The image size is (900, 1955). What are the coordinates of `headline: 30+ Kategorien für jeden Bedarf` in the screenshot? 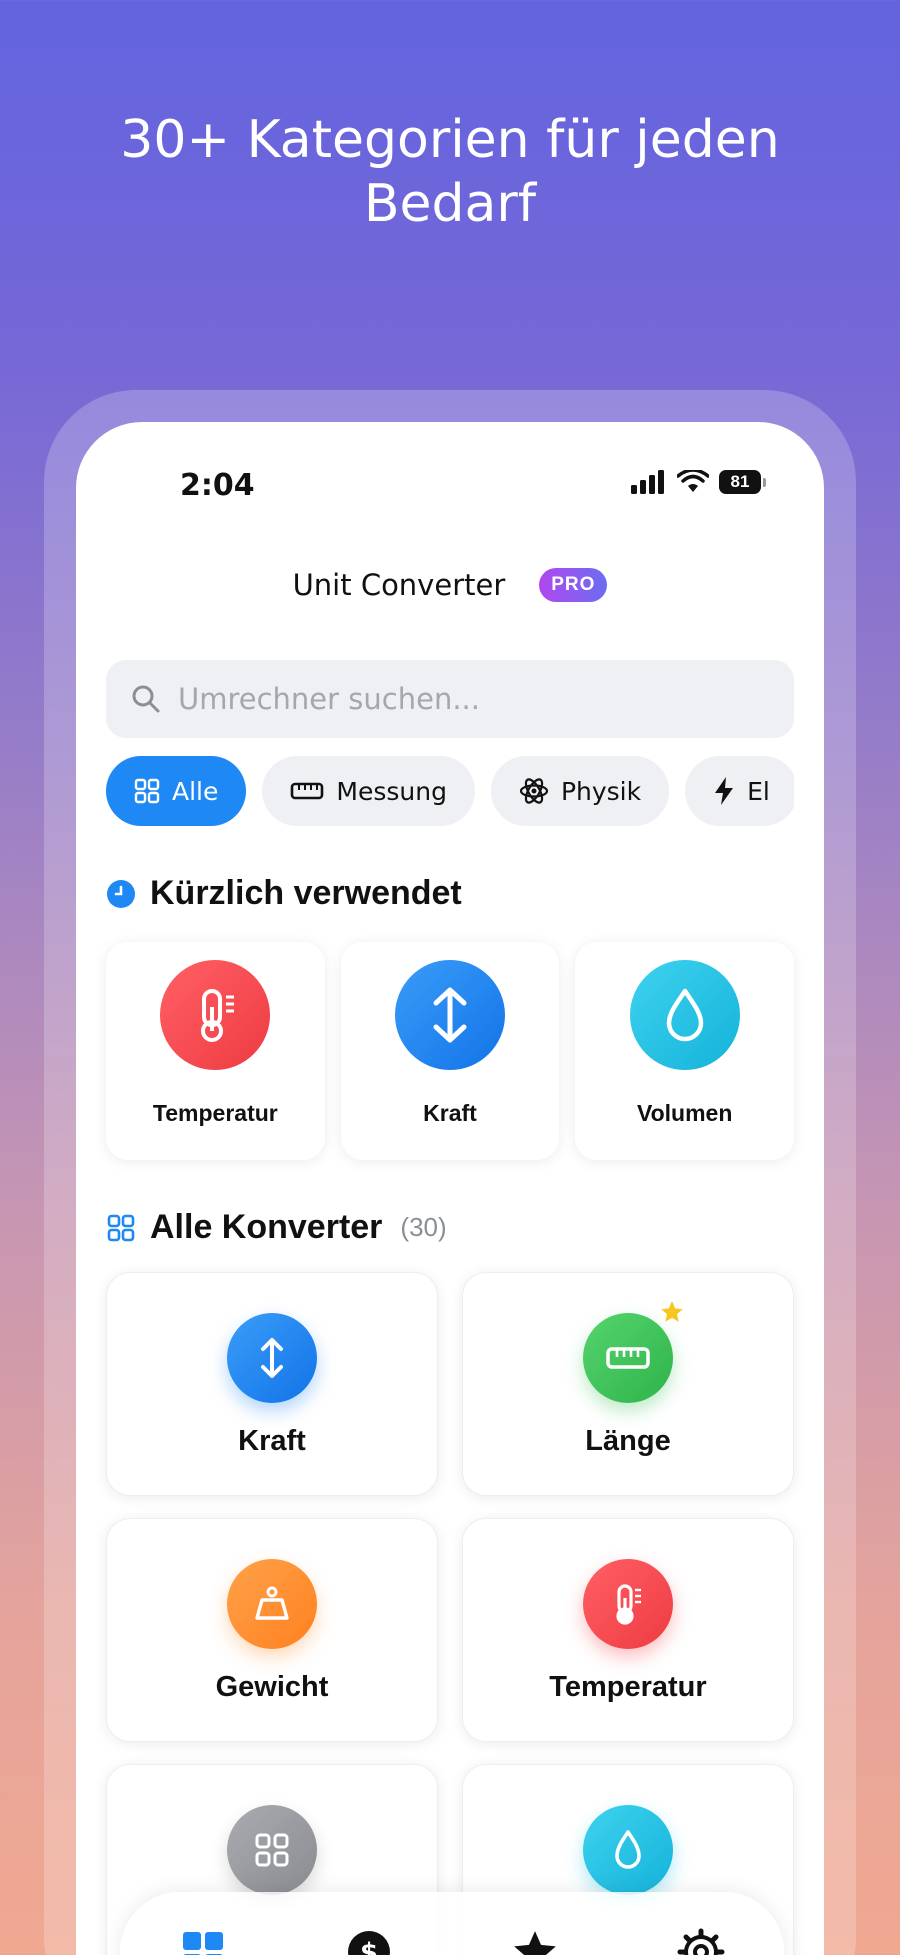 It's located at (450, 172).